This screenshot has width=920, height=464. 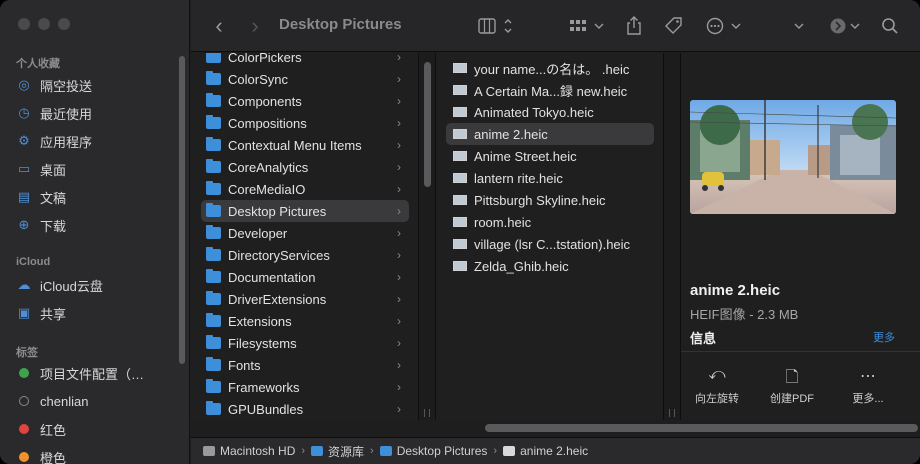 What do you see at coordinates (260, 321) in the screenshot?
I see `folder-label: Extensions` at bounding box center [260, 321].